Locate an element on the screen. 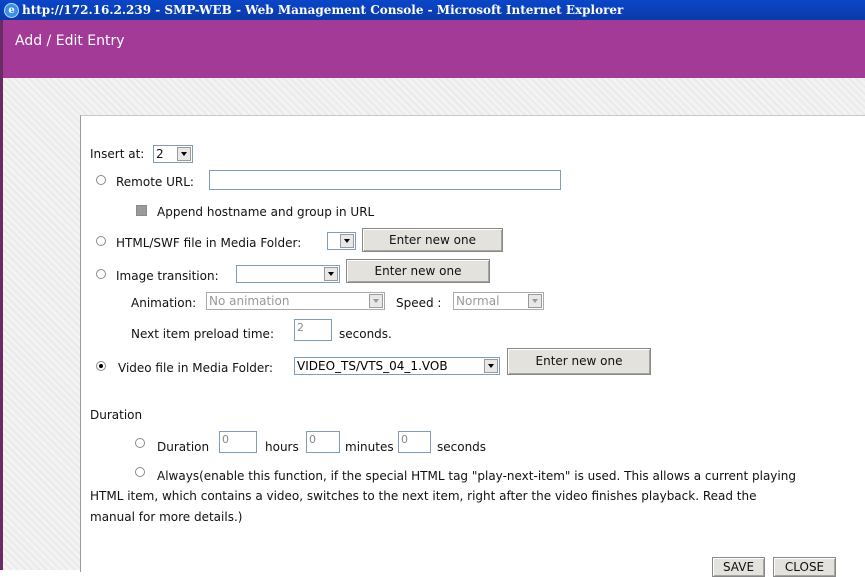  speed-value: Normal is located at coordinates (478, 301).